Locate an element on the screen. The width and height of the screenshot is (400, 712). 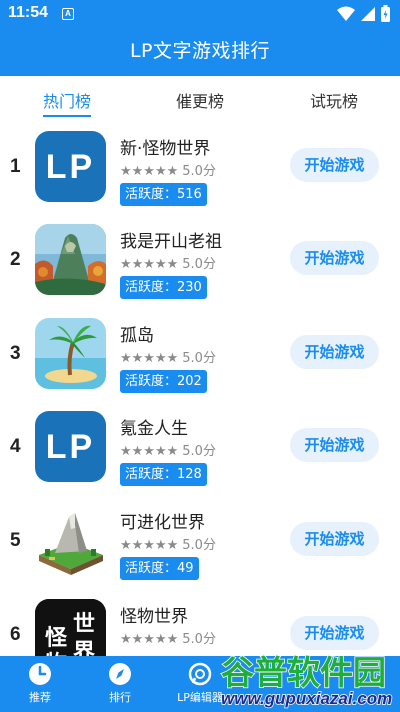
wifi-icon is located at coordinates (346, 13).